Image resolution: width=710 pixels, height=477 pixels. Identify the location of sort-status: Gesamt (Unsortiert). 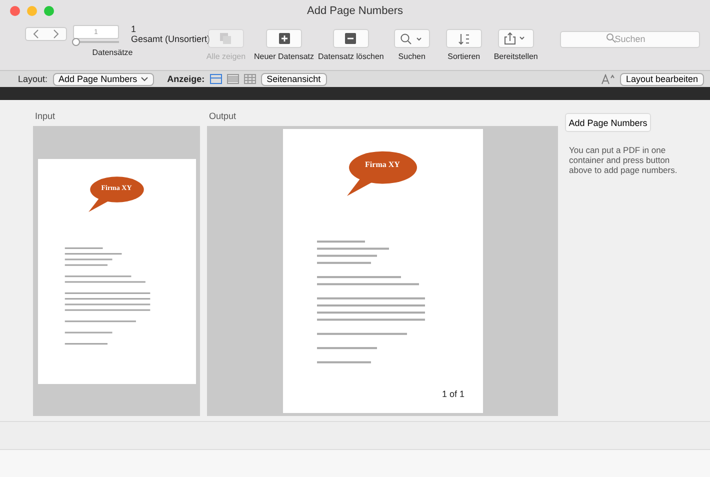
(170, 39).